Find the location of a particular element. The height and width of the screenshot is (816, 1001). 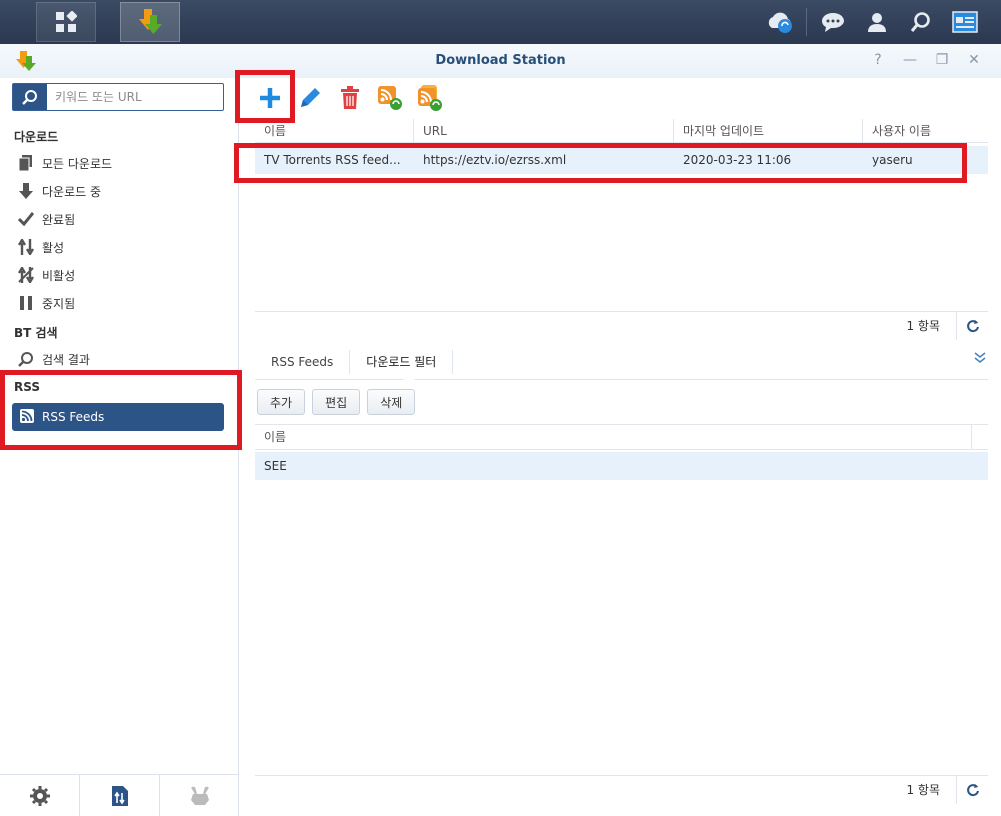

rss-icon is located at coordinates (27, 417).